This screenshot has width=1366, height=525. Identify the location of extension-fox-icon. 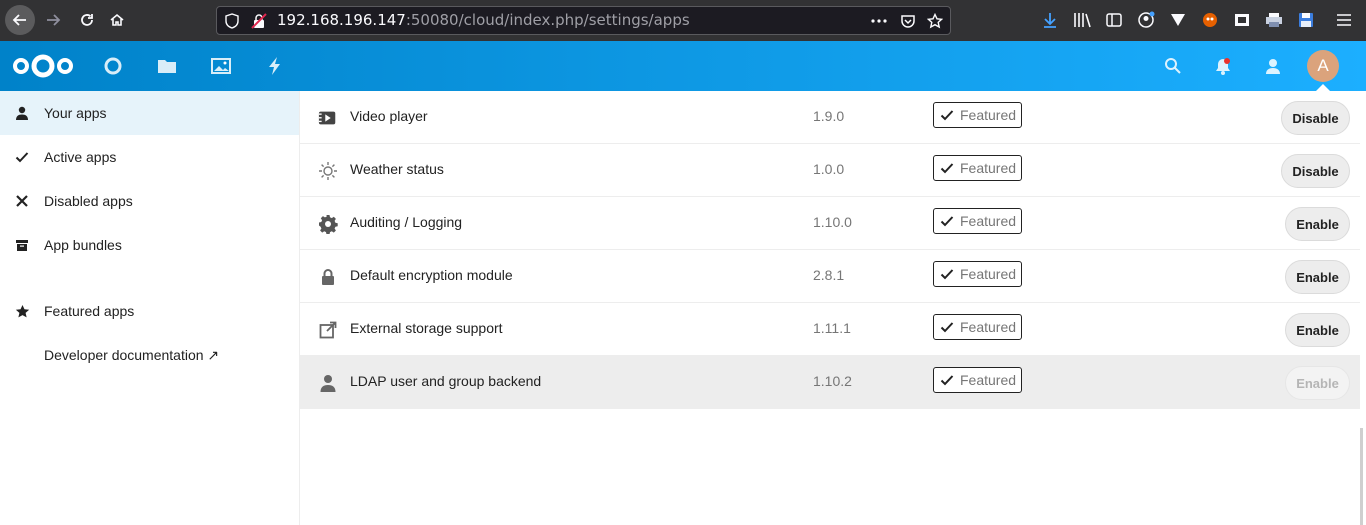
(1210, 20).